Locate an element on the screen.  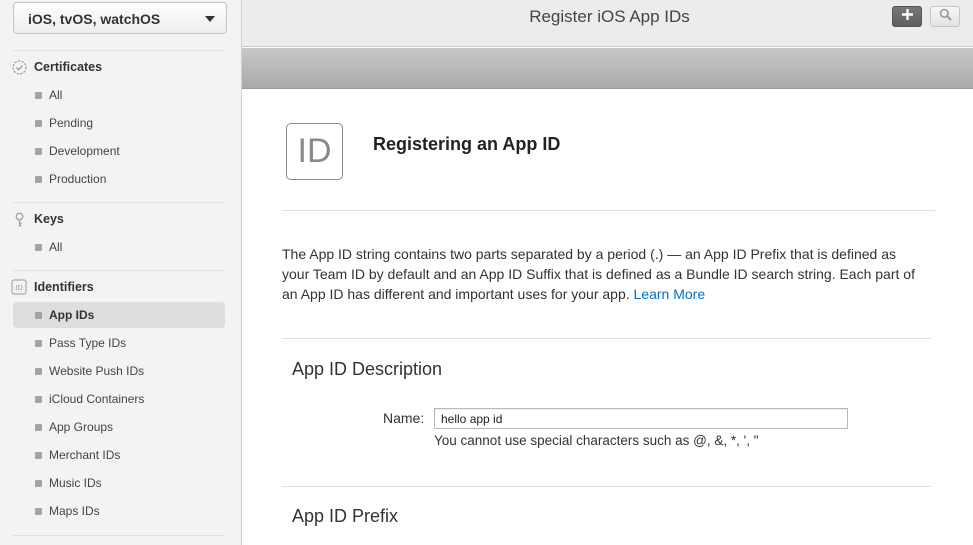
key-icon is located at coordinates (19, 219).